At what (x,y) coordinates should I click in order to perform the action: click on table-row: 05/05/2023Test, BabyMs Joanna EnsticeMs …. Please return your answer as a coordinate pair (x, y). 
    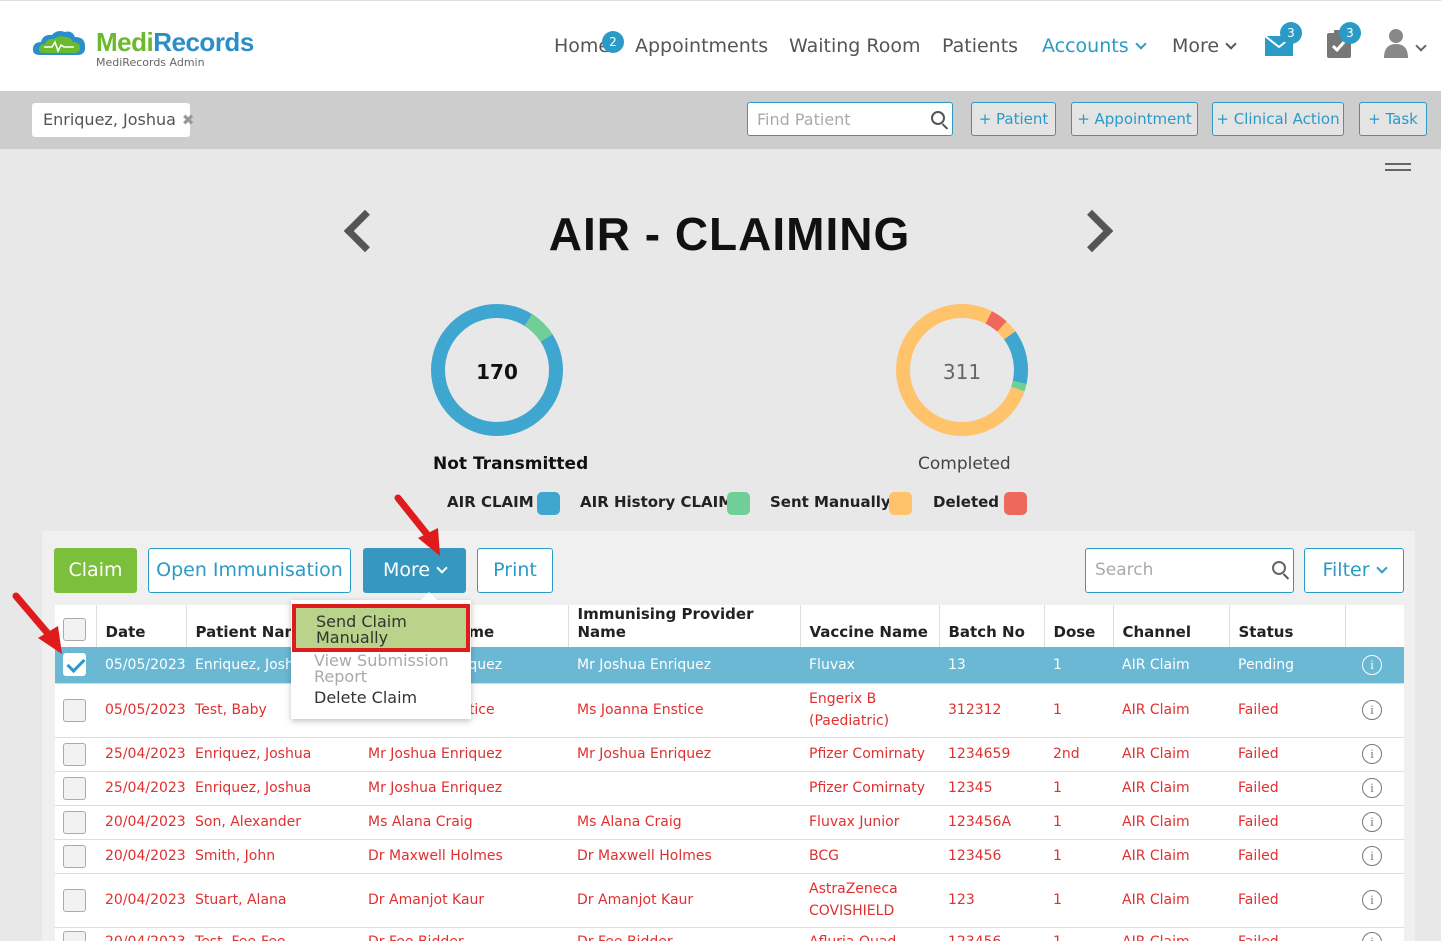
    Looking at the image, I should click on (729, 710).